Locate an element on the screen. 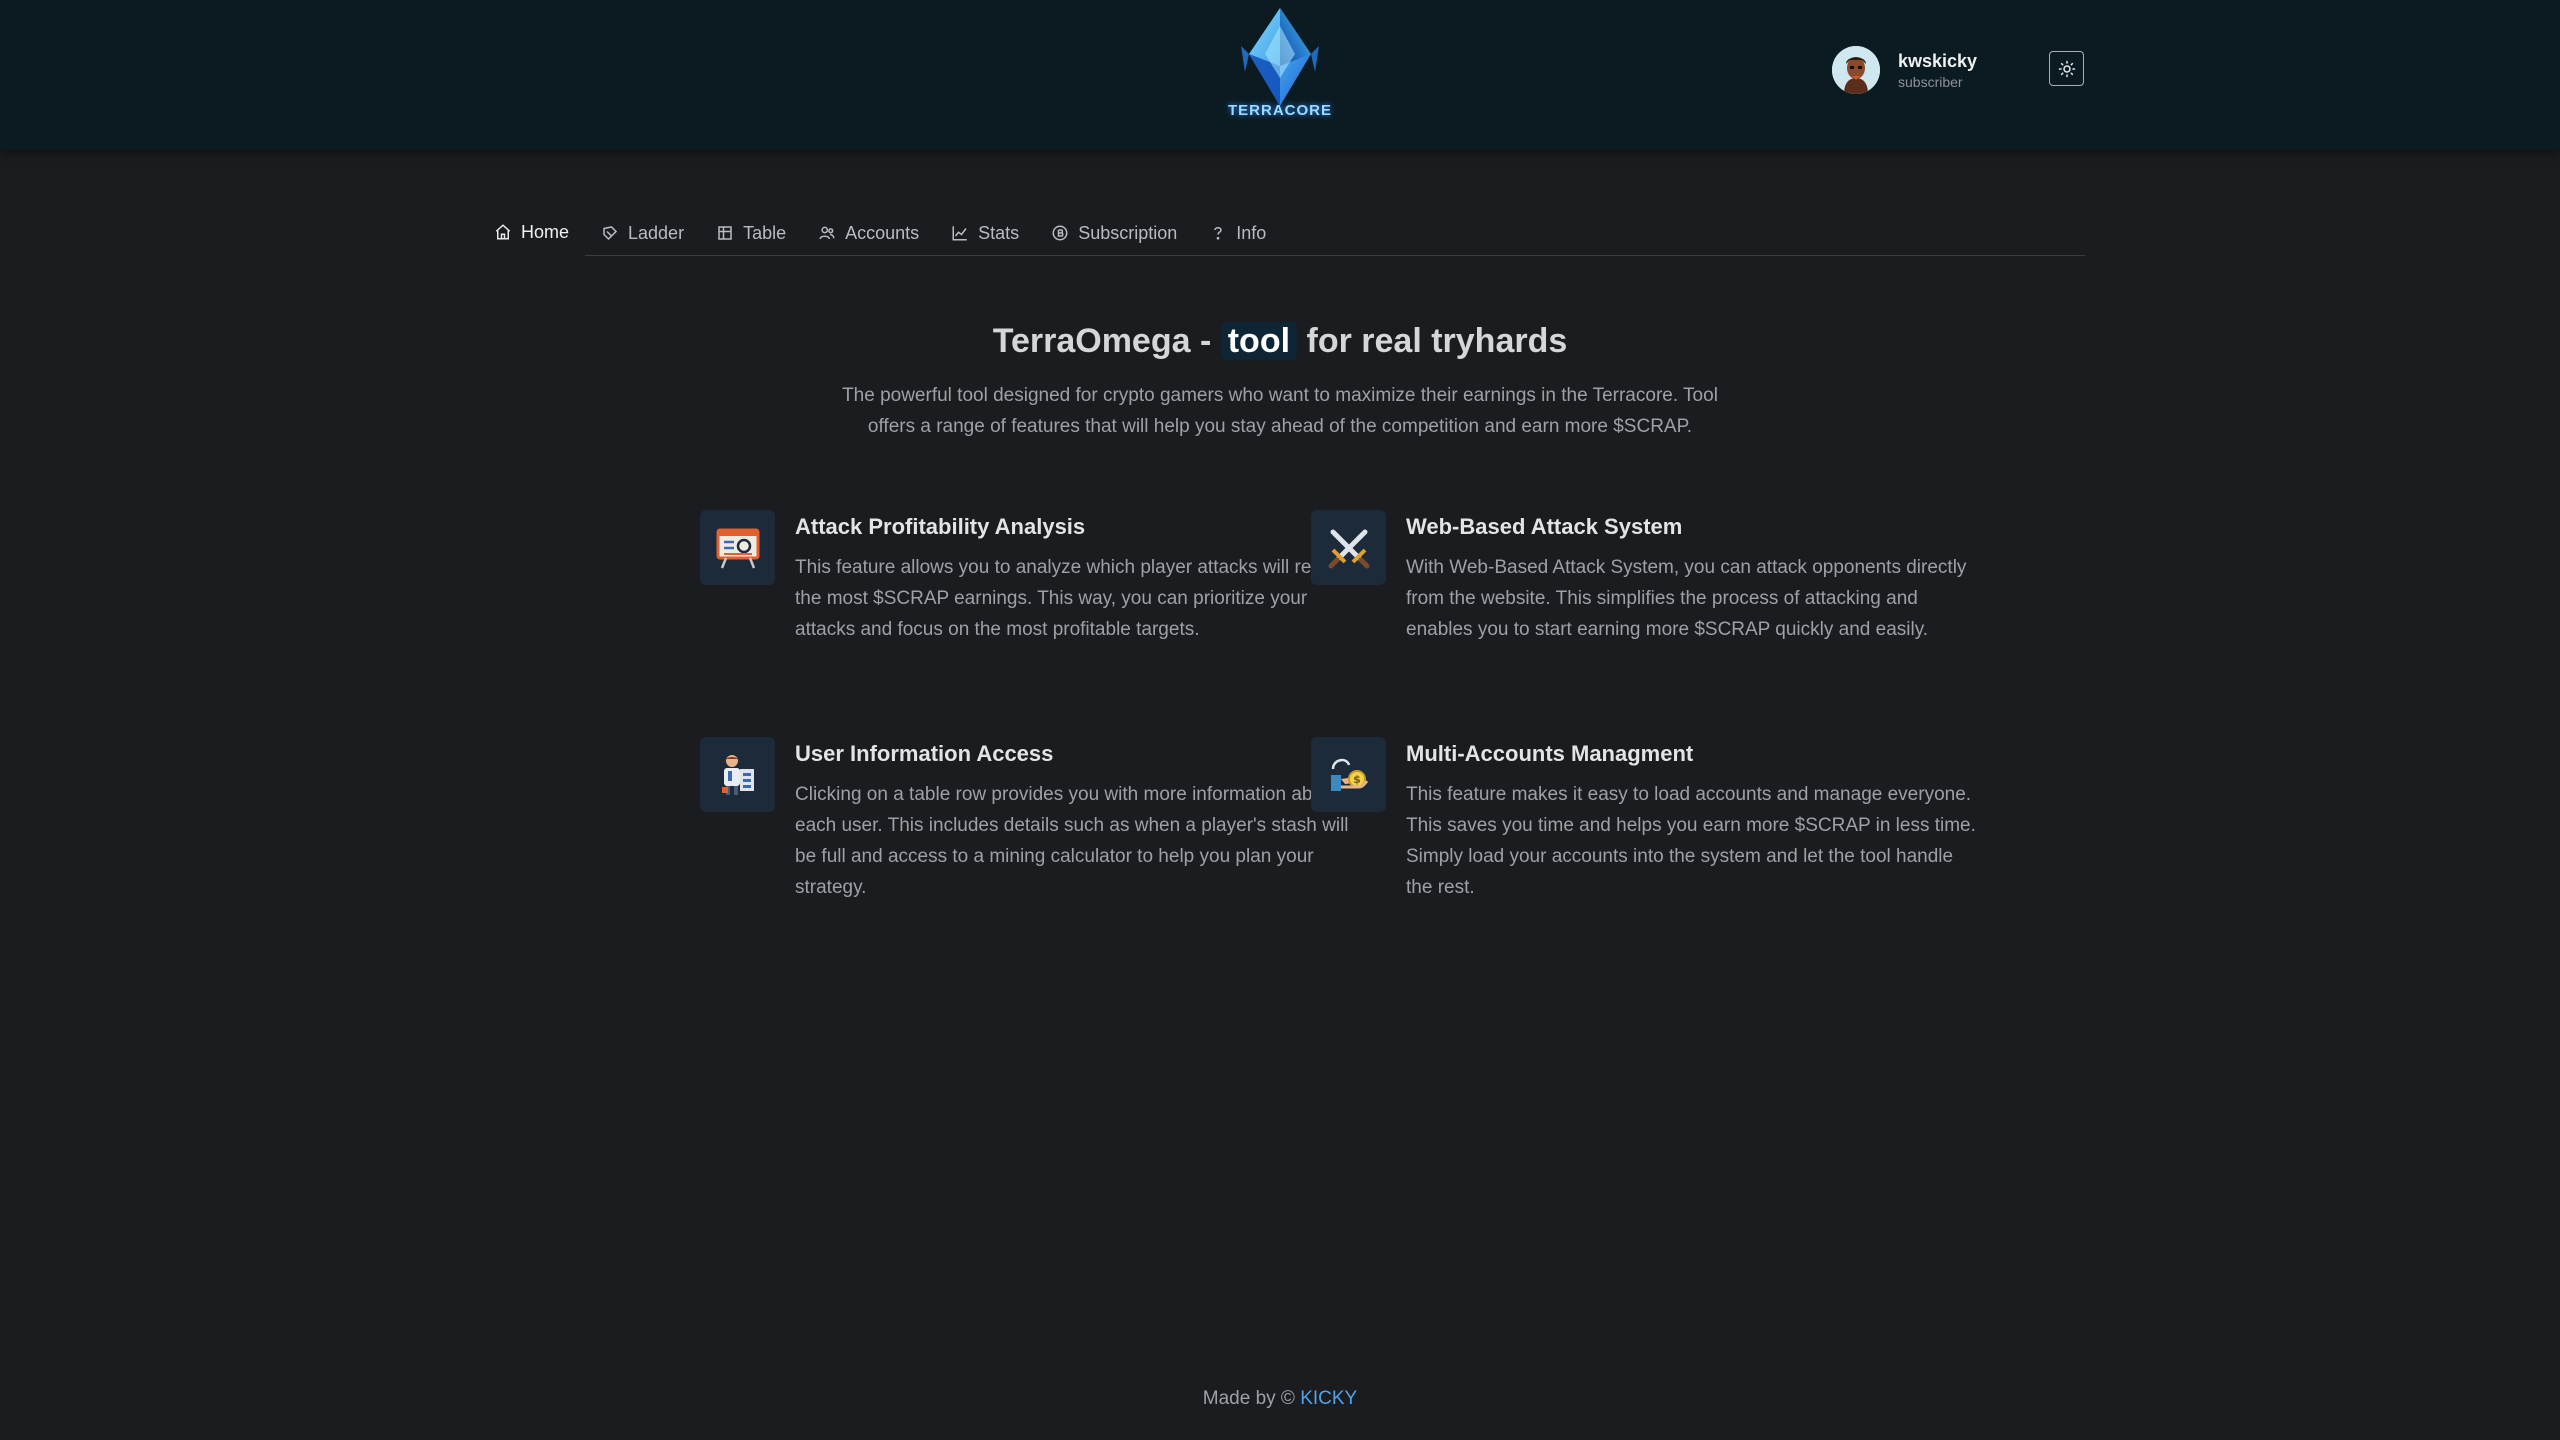 The image size is (2560, 1440). author-link: KICKY is located at coordinates (1328, 1398).